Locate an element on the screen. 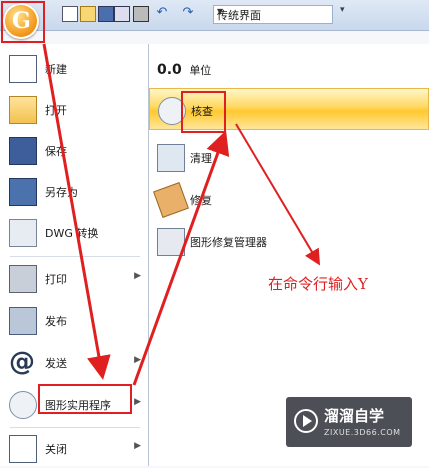 The height and width of the screenshot is (468, 429). menu-item-open: 打开 is located at coordinates (73, 109).